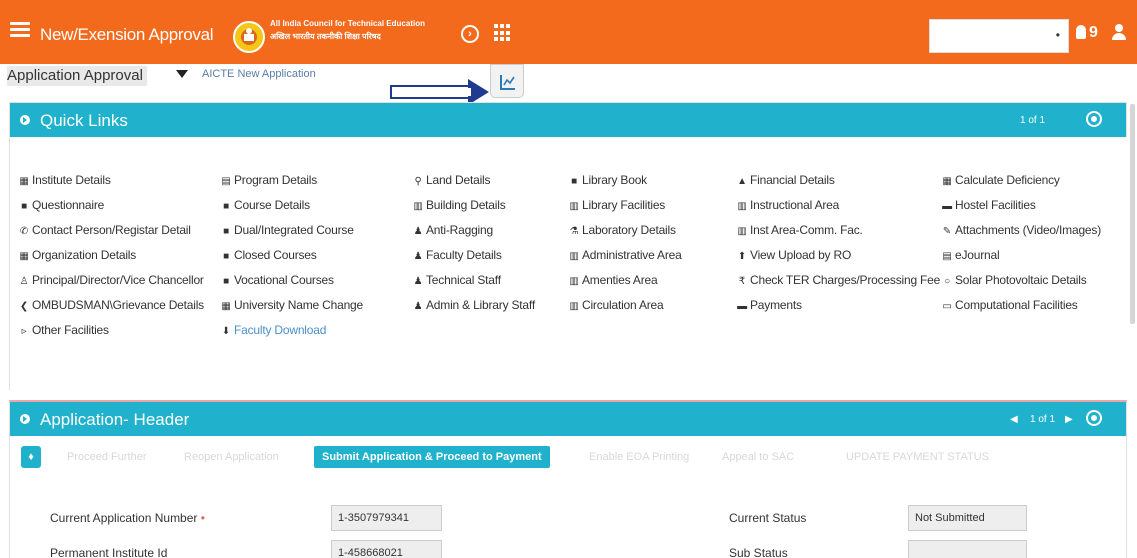 The image size is (1137, 558). What do you see at coordinates (470, 34) in the screenshot?
I see `circle-arrow-icon: ›` at bounding box center [470, 34].